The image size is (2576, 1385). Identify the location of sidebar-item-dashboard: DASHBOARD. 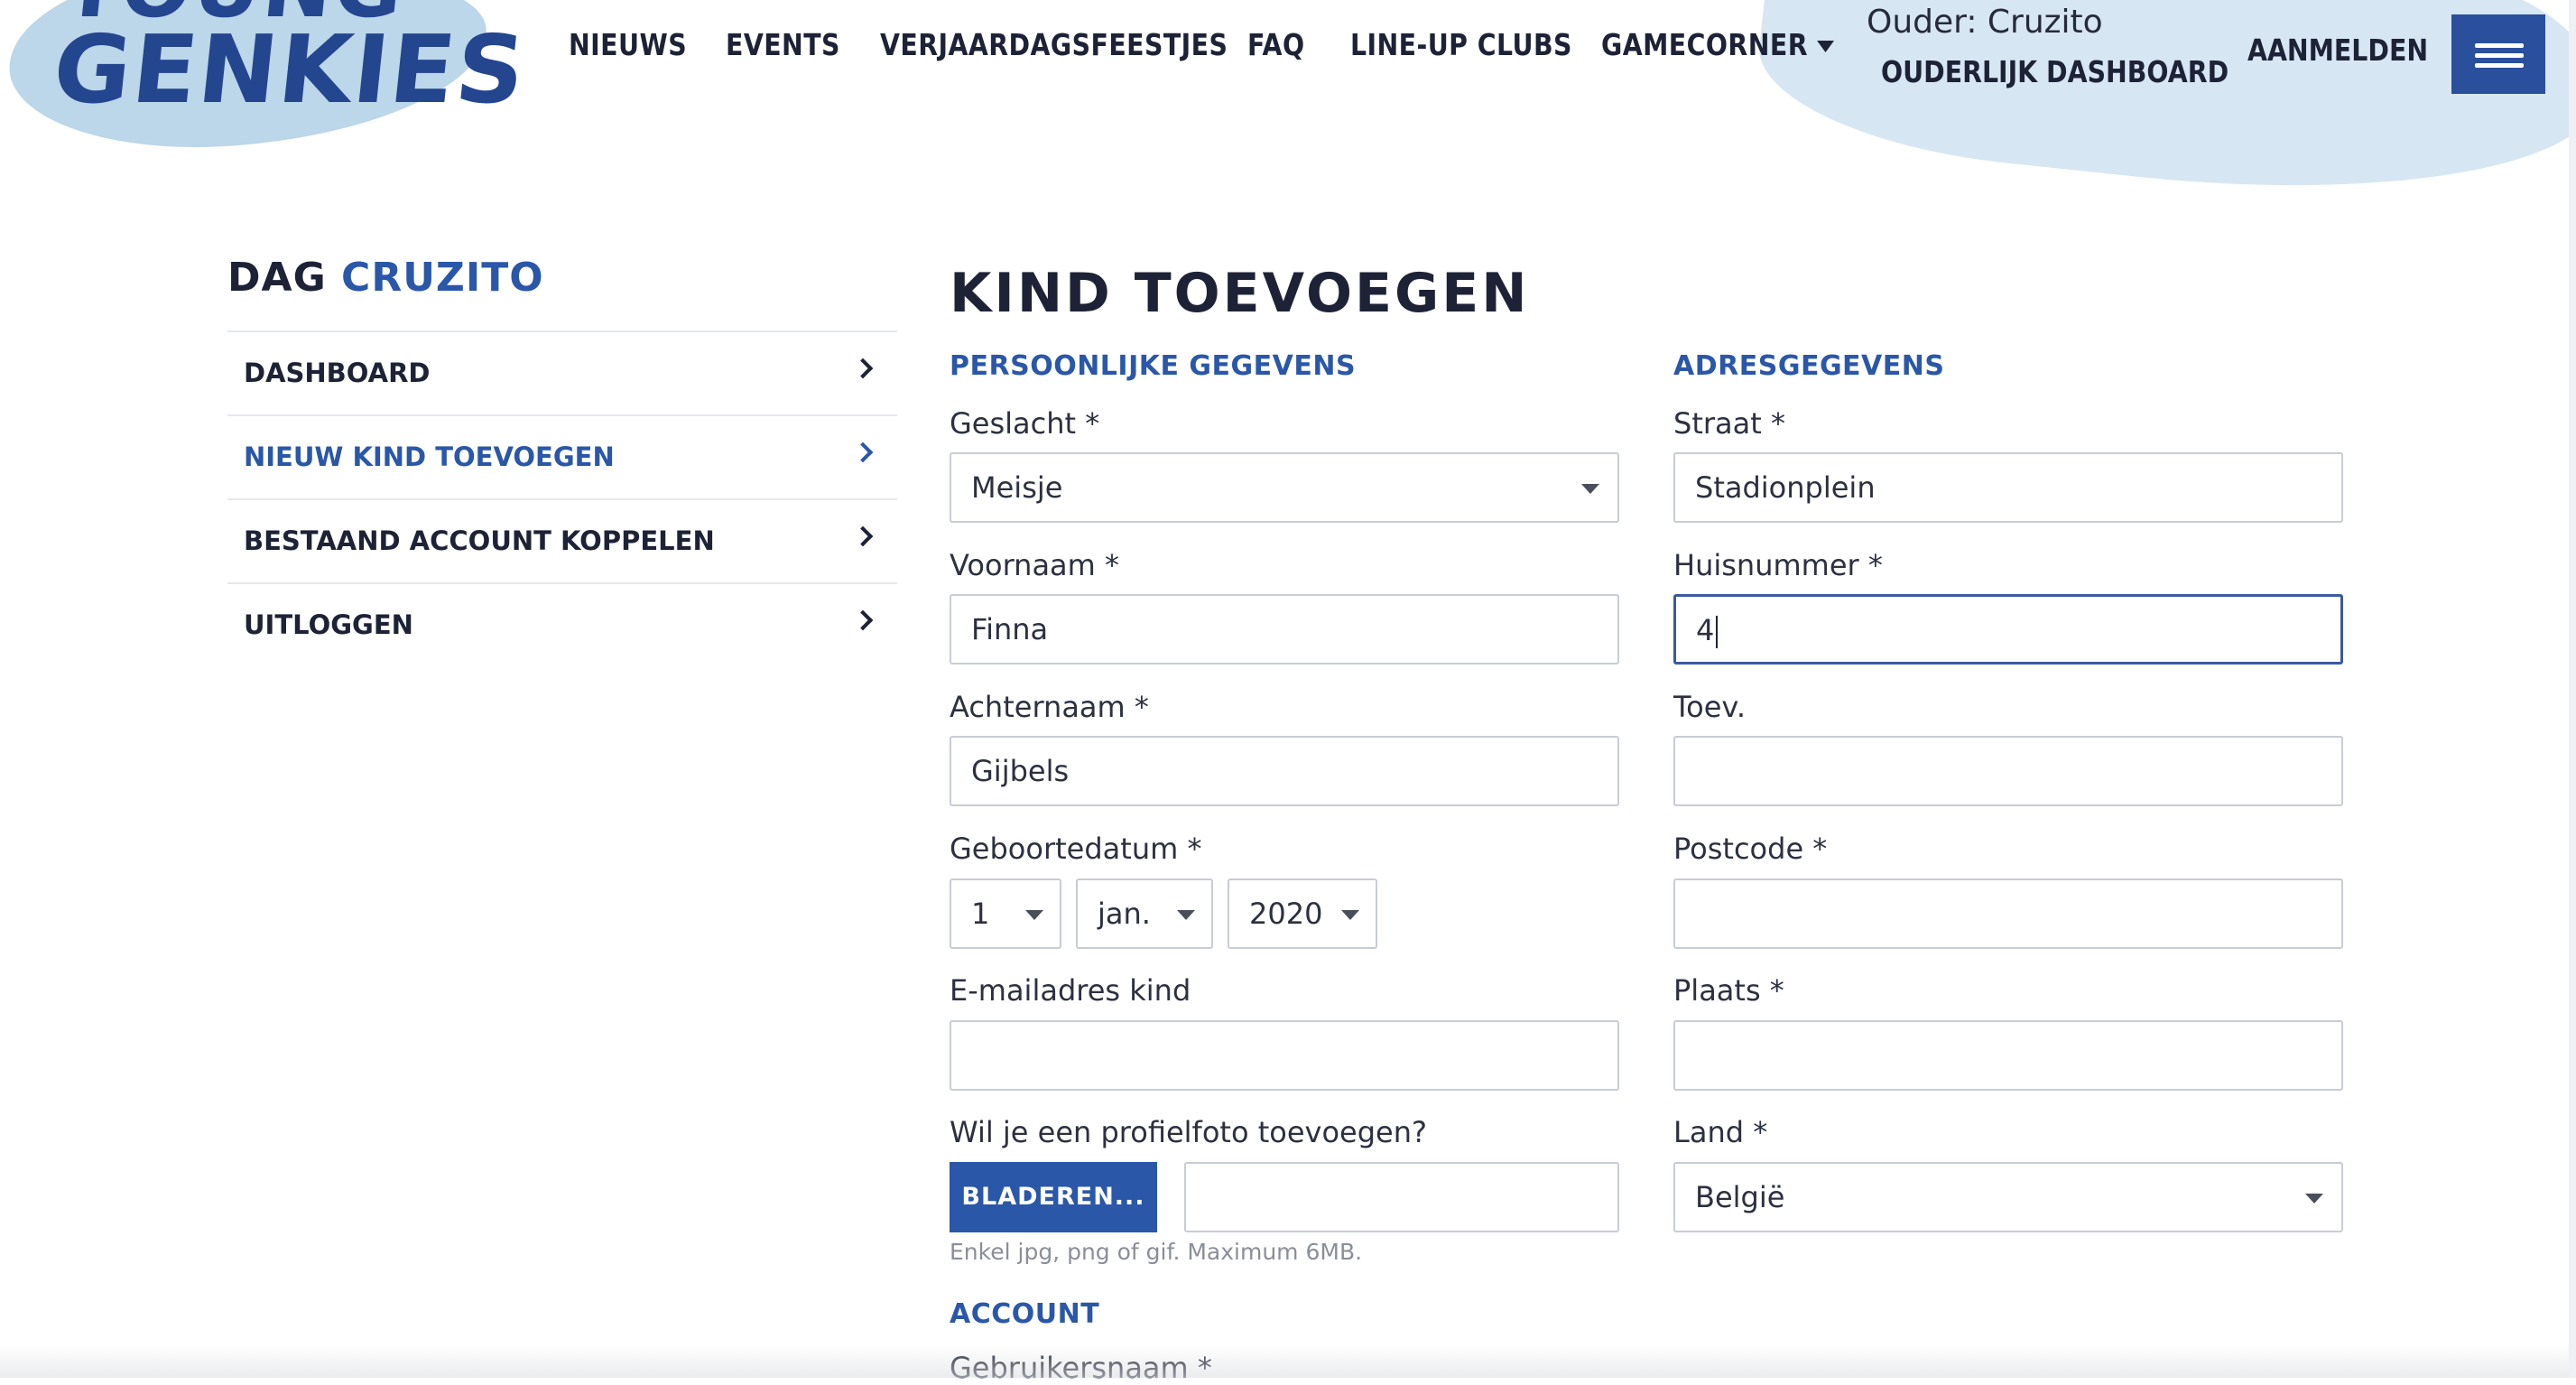
(562, 372).